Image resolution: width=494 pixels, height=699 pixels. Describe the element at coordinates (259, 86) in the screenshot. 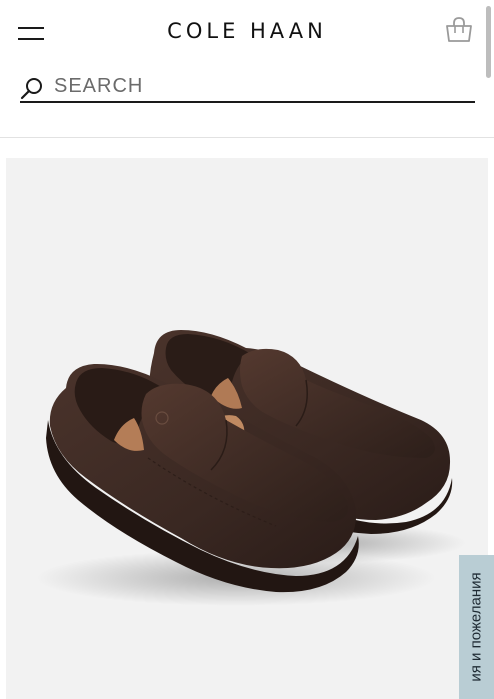

I see `search-input` at that location.